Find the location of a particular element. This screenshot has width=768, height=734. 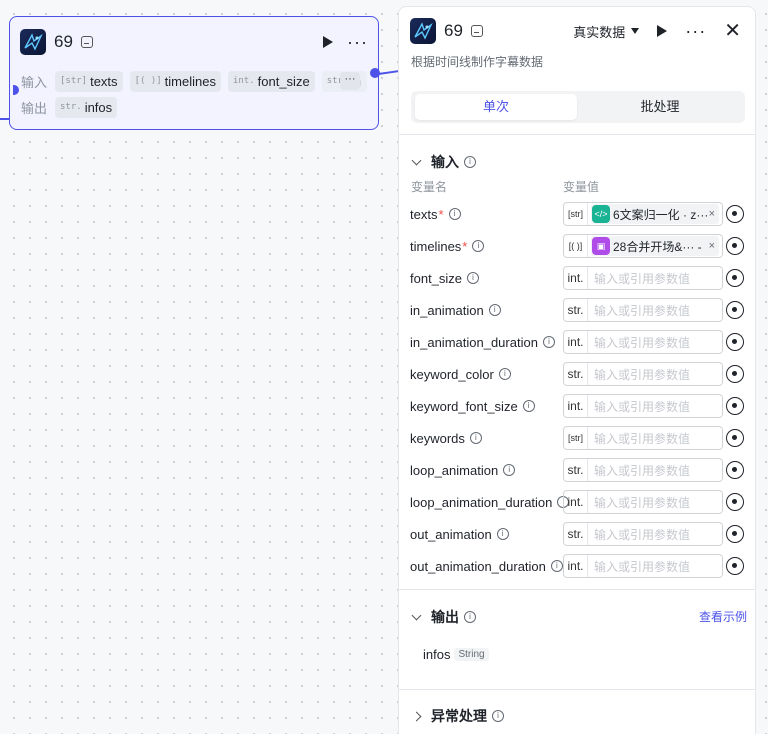

panel-header: 69 真实数据 ··· ✕ is located at coordinates (575, 31).